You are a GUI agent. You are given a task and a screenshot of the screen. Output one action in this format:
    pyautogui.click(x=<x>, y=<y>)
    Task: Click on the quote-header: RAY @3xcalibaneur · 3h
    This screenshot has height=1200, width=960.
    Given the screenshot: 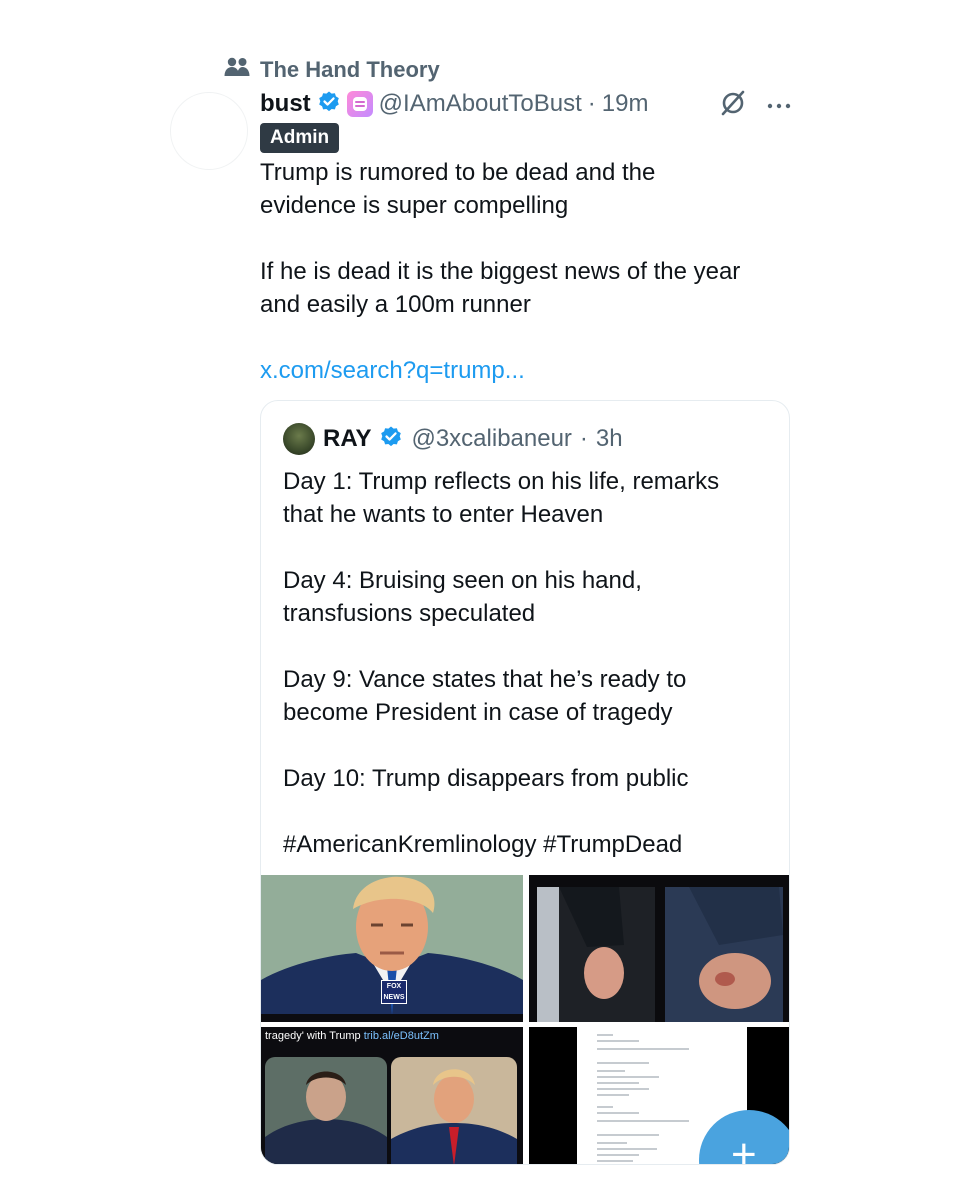 What is the action you would take?
    pyautogui.click(x=453, y=439)
    